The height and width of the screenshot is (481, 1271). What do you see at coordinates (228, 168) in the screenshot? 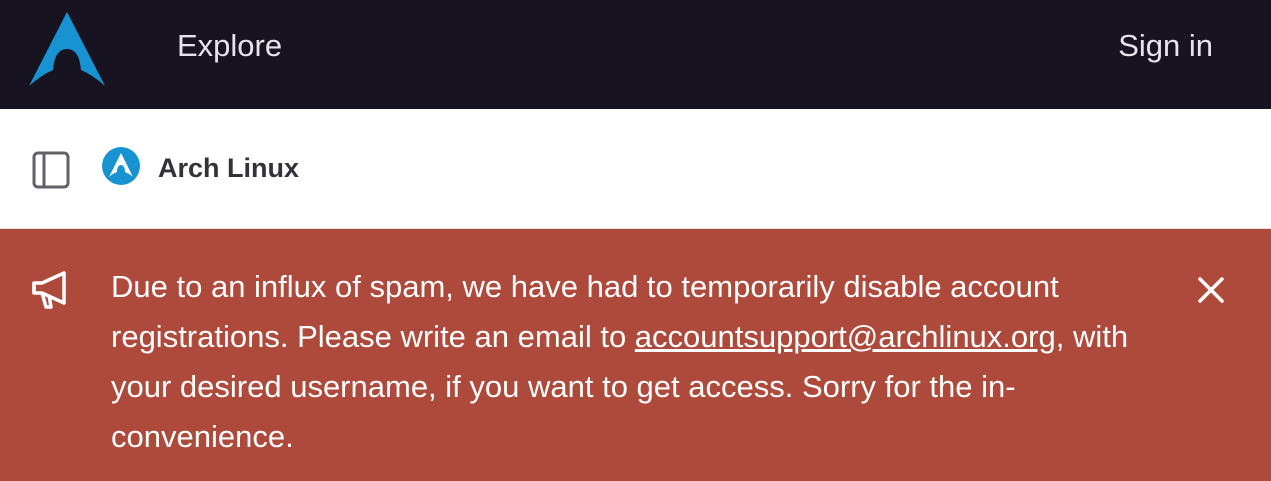
I see `group-name: Arch Linux` at bounding box center [228, 168].